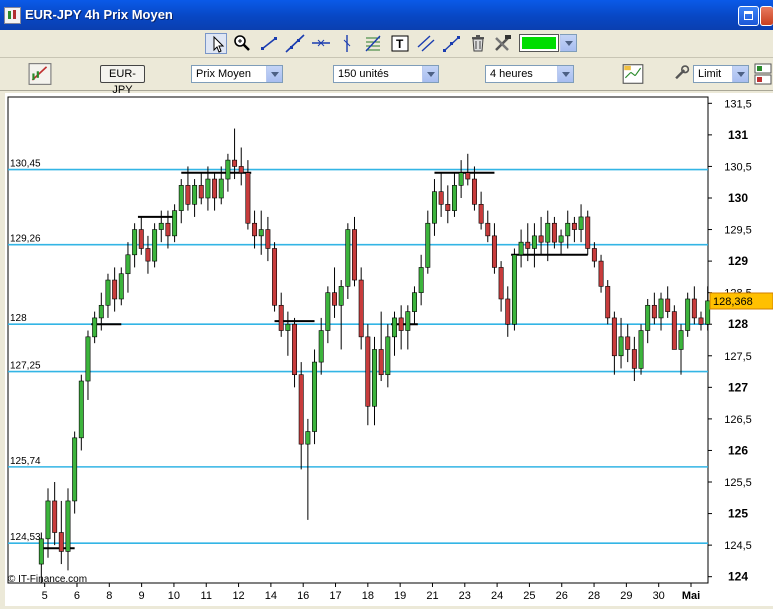 The height and width of the screenshot is (609, 773). I want to click on price-type-select: Prix Moyen, so click(237, 74).